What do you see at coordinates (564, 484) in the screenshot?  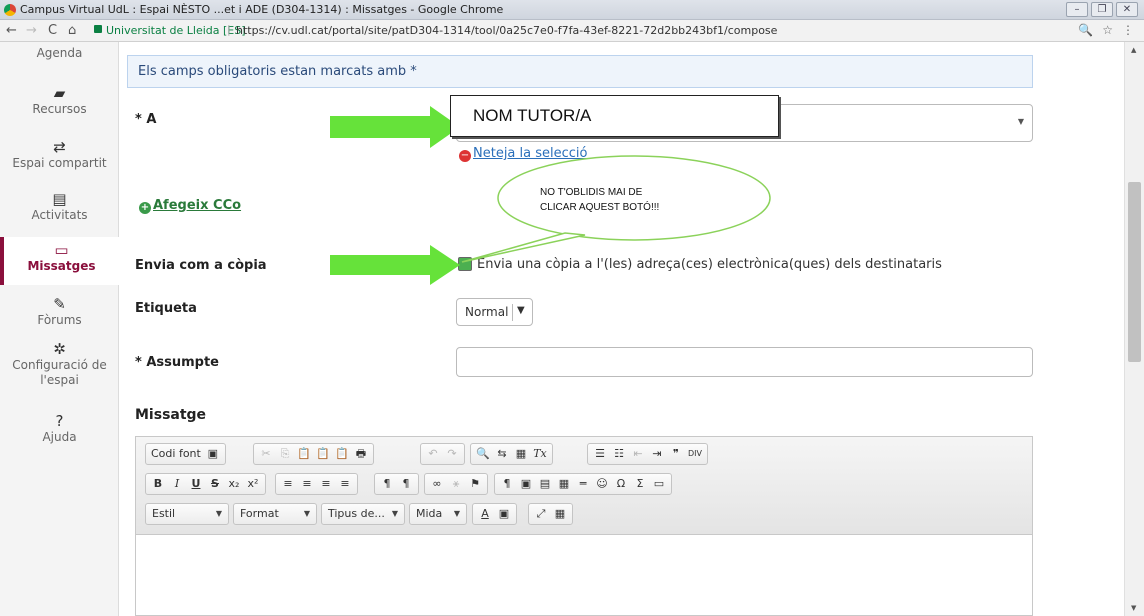 I see `table-icon: ▦` at bounding box center [564, 484].